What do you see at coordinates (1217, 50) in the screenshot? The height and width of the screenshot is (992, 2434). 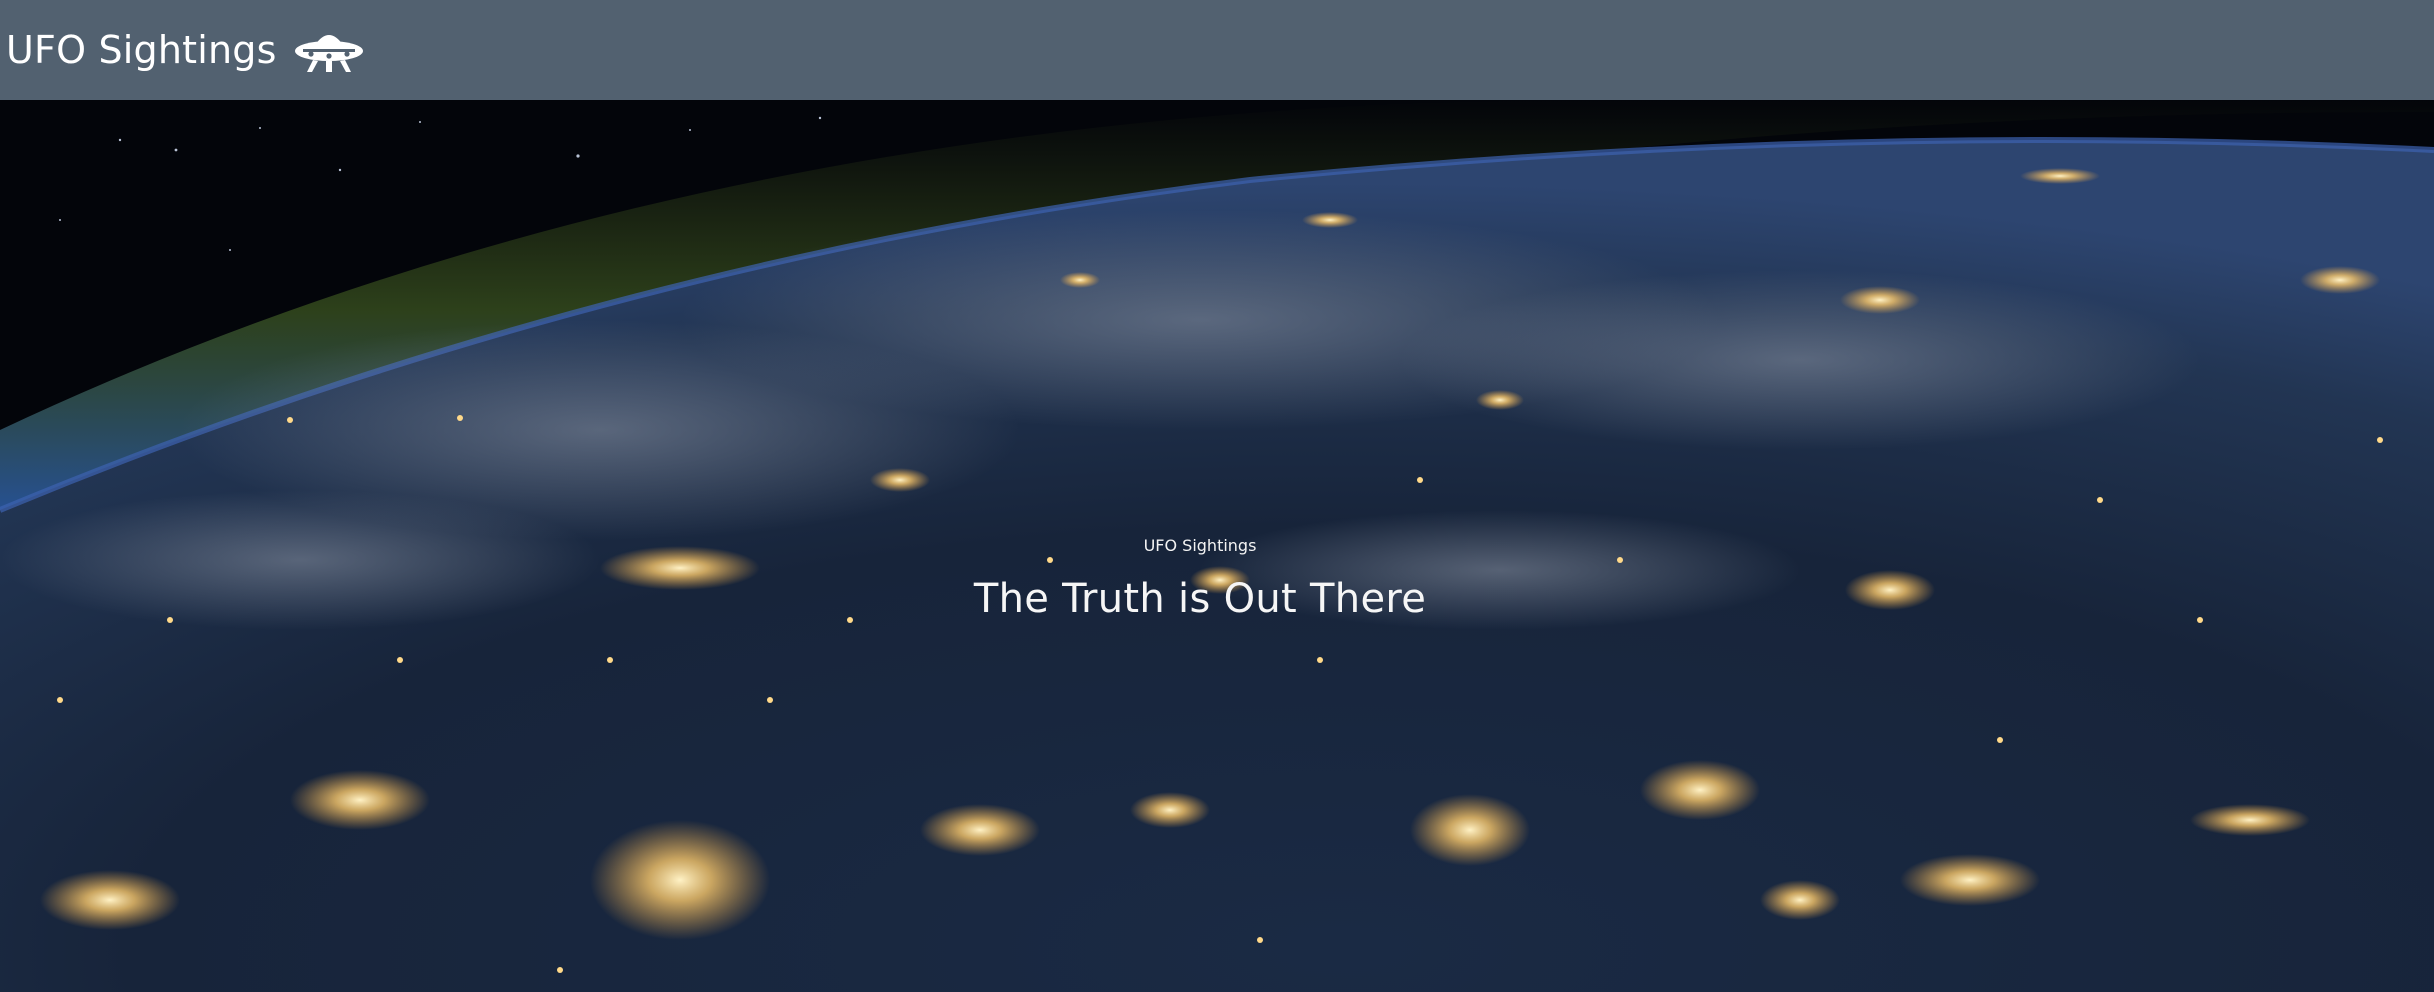 I see `navbar: UFO Sightings` at bounding box center [1217, 50].